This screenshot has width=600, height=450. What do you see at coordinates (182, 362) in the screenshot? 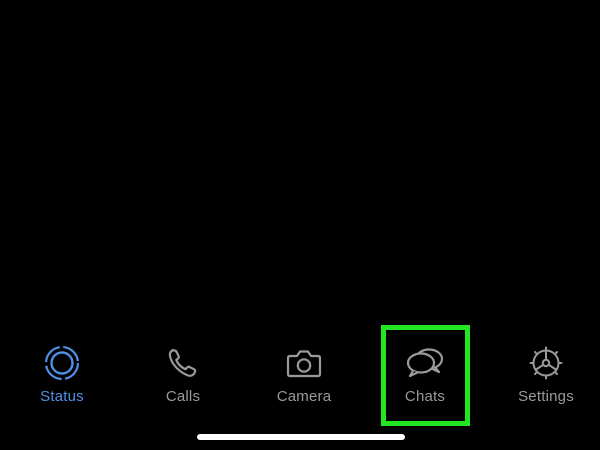
I see `phone-icon` at bounding box center [182, 362].